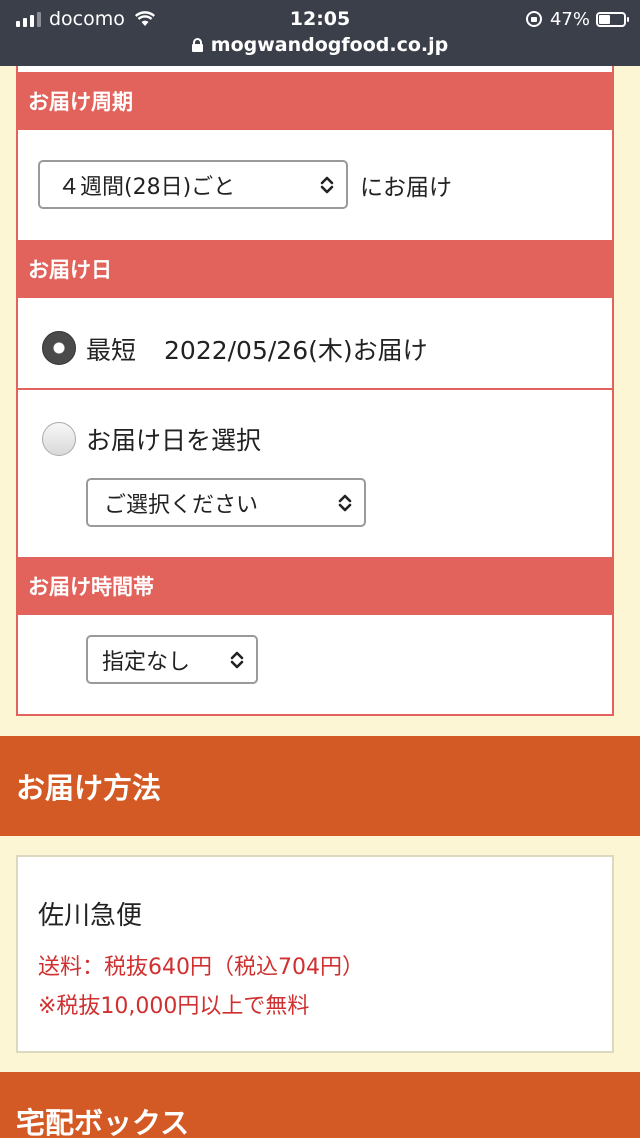 This screenshot has width=640, height=1138. Describe the element at coordinates (111, 350) in the screenshot. I see `earliest-option-label: 最短` at that location.